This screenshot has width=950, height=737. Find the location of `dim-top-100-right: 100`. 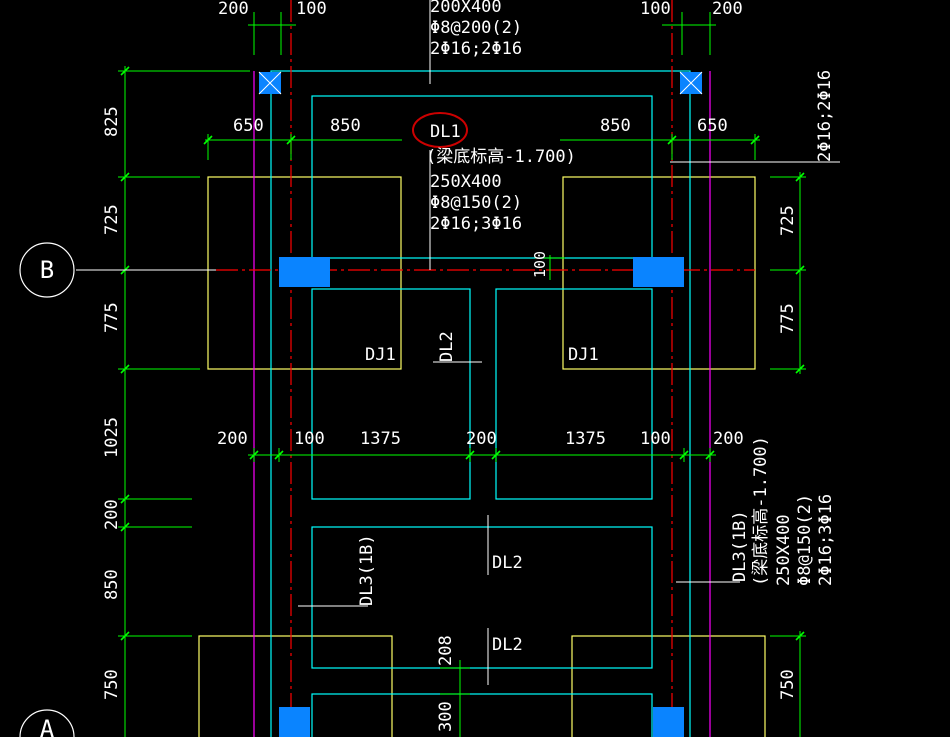

dim-top-100-right: 100 is located at coordinates (655, 9).